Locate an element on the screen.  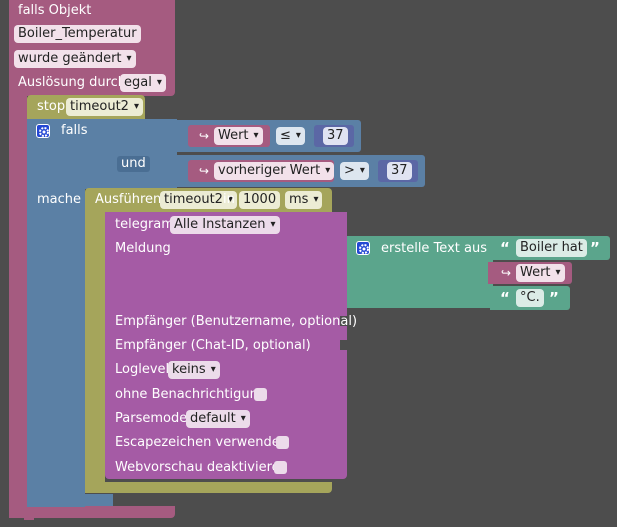
parsemode-dropdown: default is located at coordinates (218, 419).